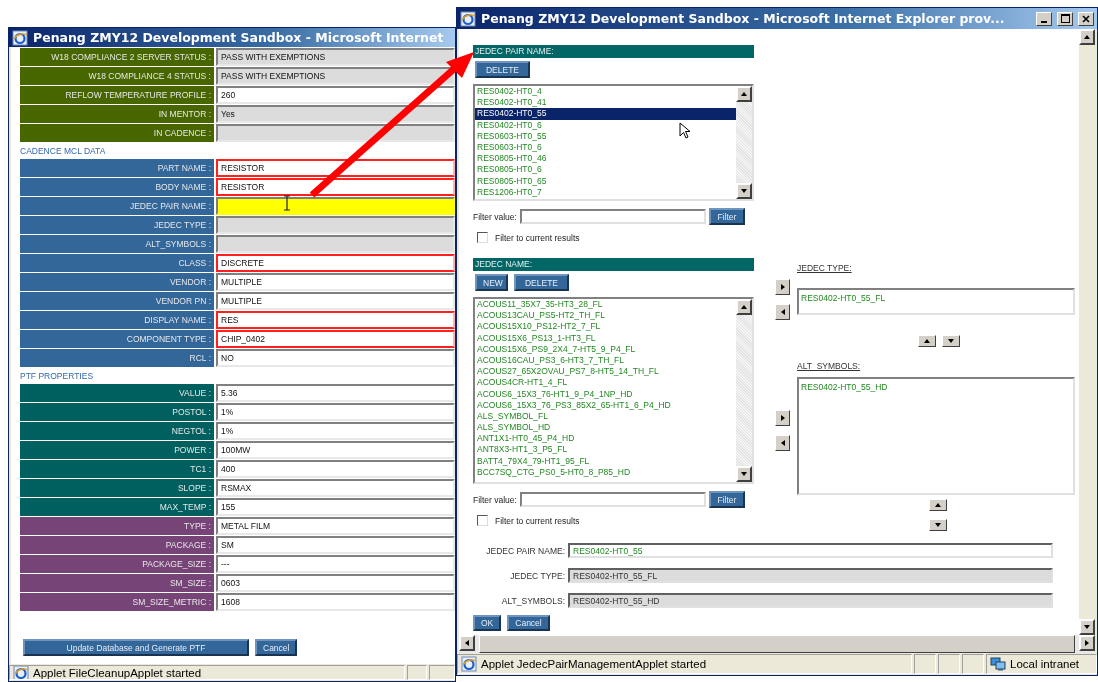  Describe the element at coordinates (605, 192) in the screenshot. I see `list-item: RES1206-HT0_7` at that location.